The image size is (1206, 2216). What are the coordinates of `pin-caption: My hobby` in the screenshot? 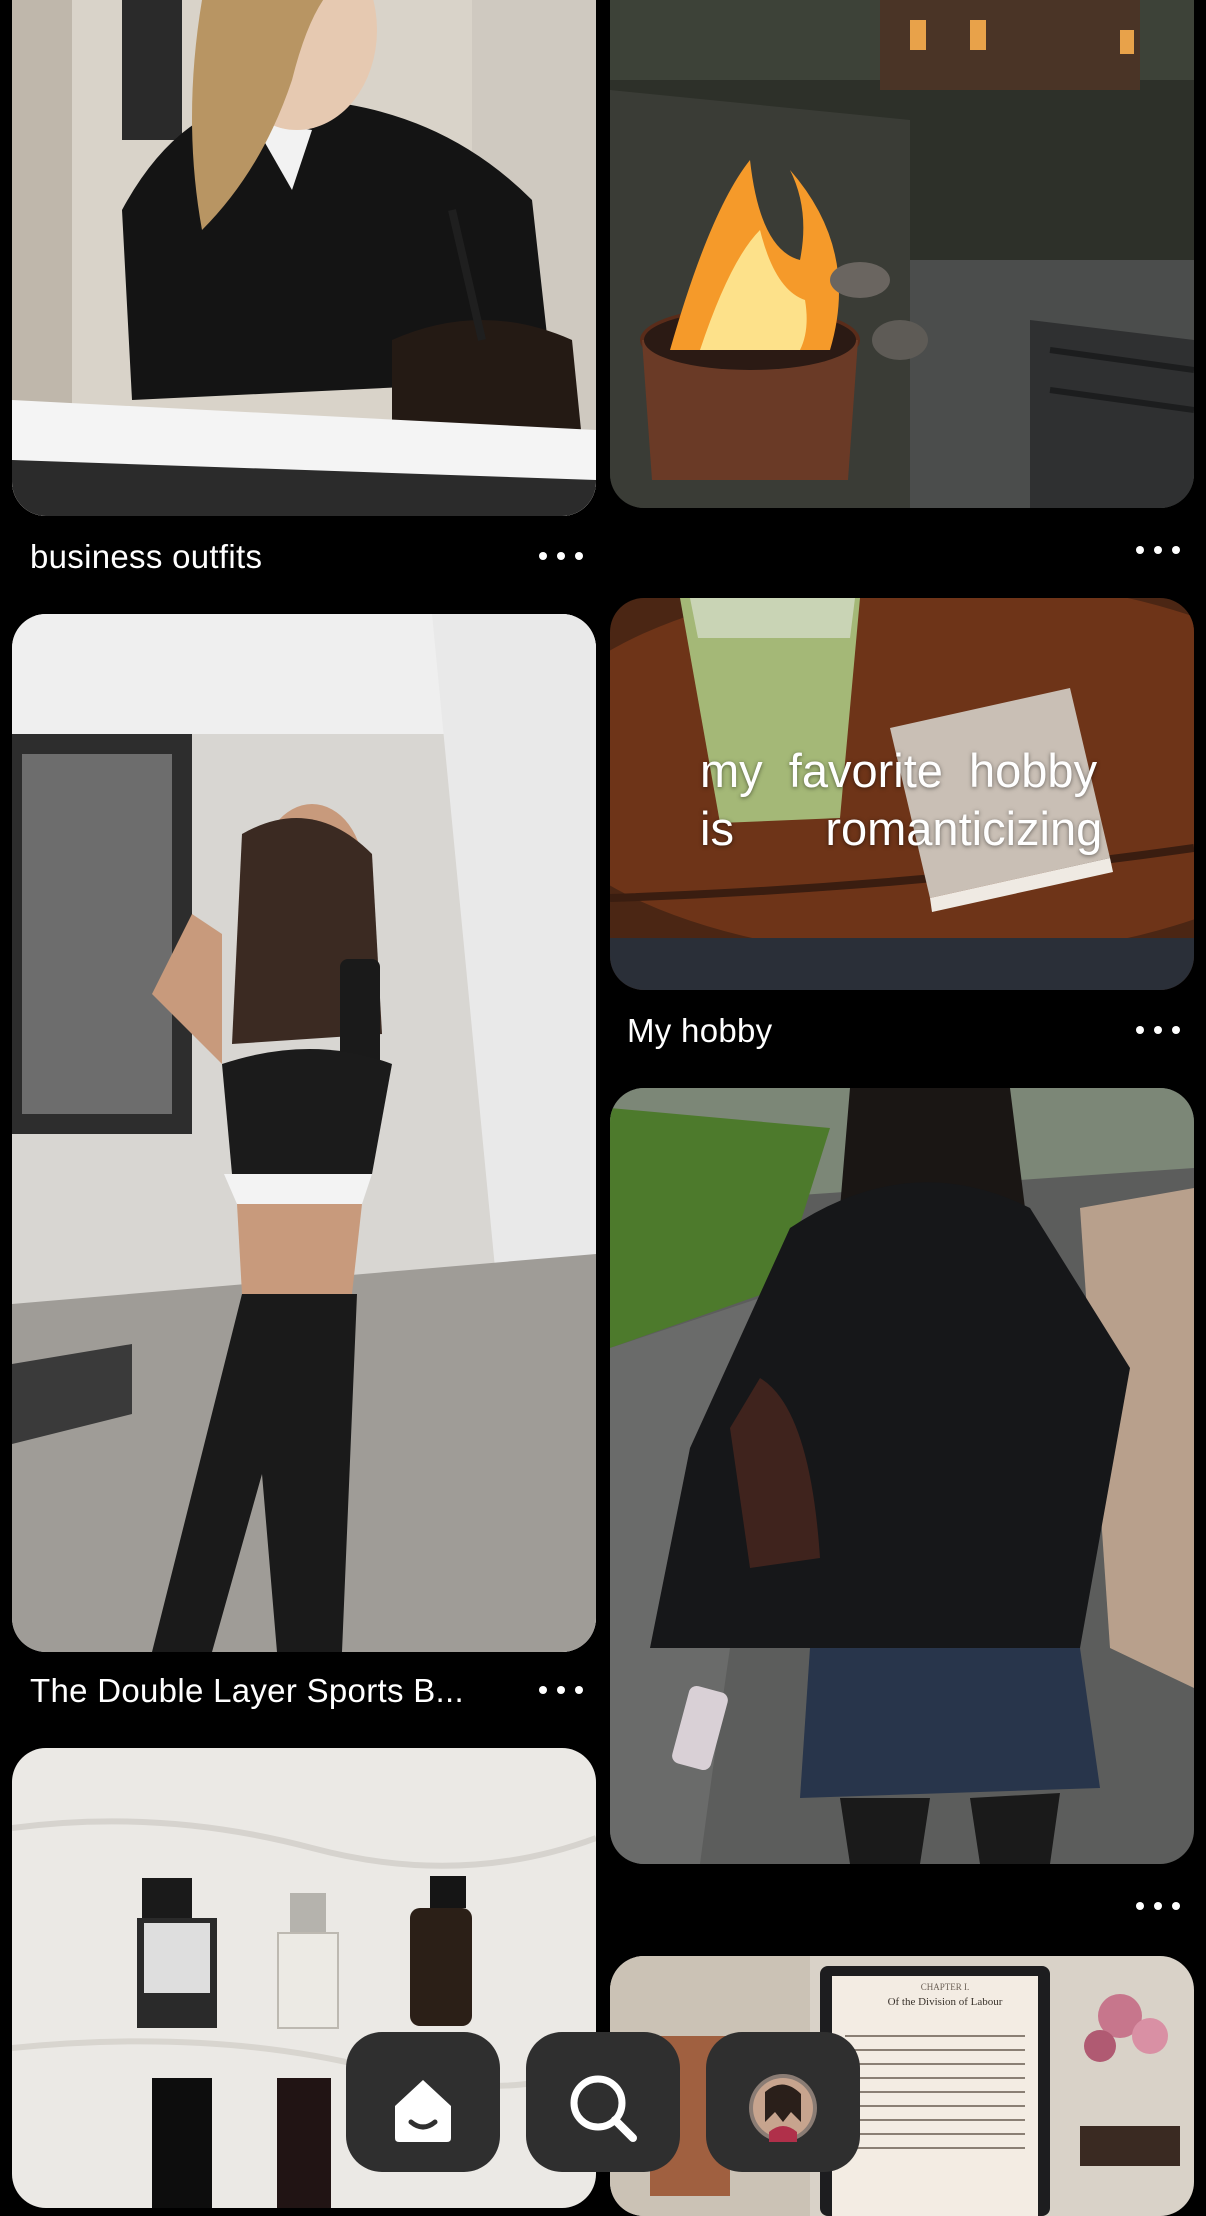 It's located at (699, 1031).